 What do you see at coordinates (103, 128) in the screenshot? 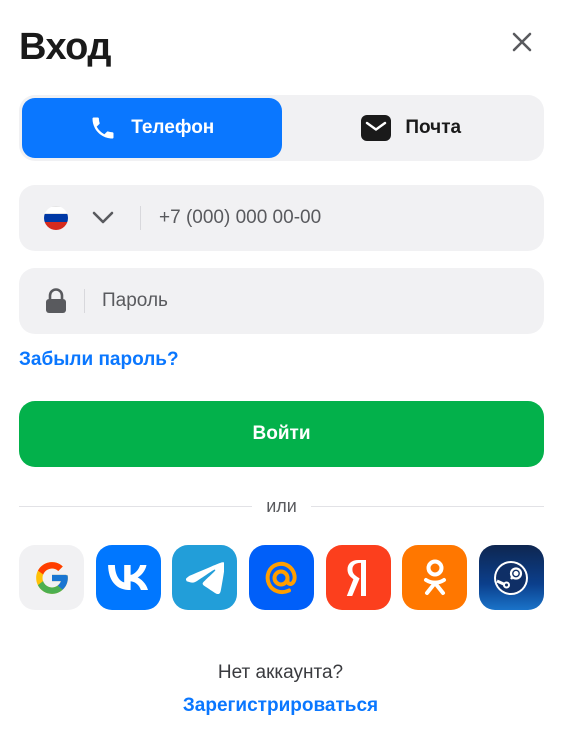
I see `phone-icon` at bounding box center [103, 128].